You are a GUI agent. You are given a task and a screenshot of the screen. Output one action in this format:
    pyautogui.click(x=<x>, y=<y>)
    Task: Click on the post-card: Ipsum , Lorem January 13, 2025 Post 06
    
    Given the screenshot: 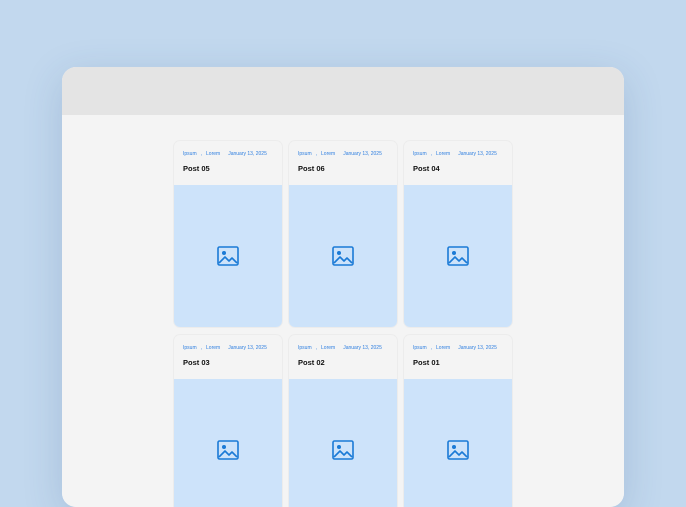 What is the action you would take?
    pyautogui.click(x=343, y=234)
    